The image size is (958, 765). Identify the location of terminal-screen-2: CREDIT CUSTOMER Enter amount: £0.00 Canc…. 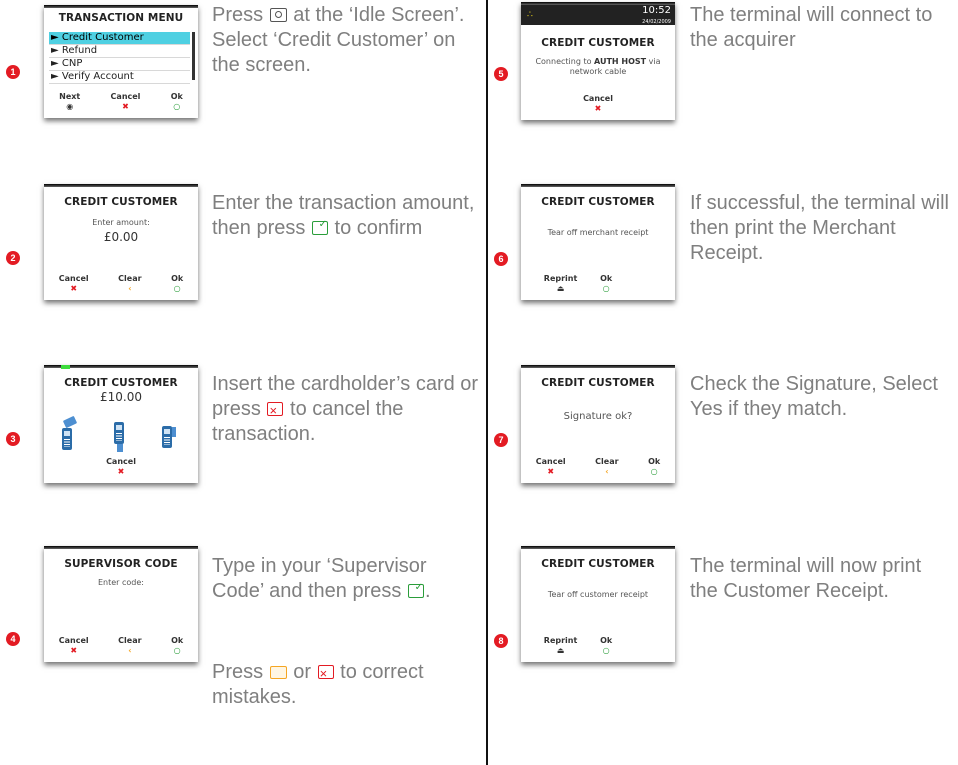
(121, 242).